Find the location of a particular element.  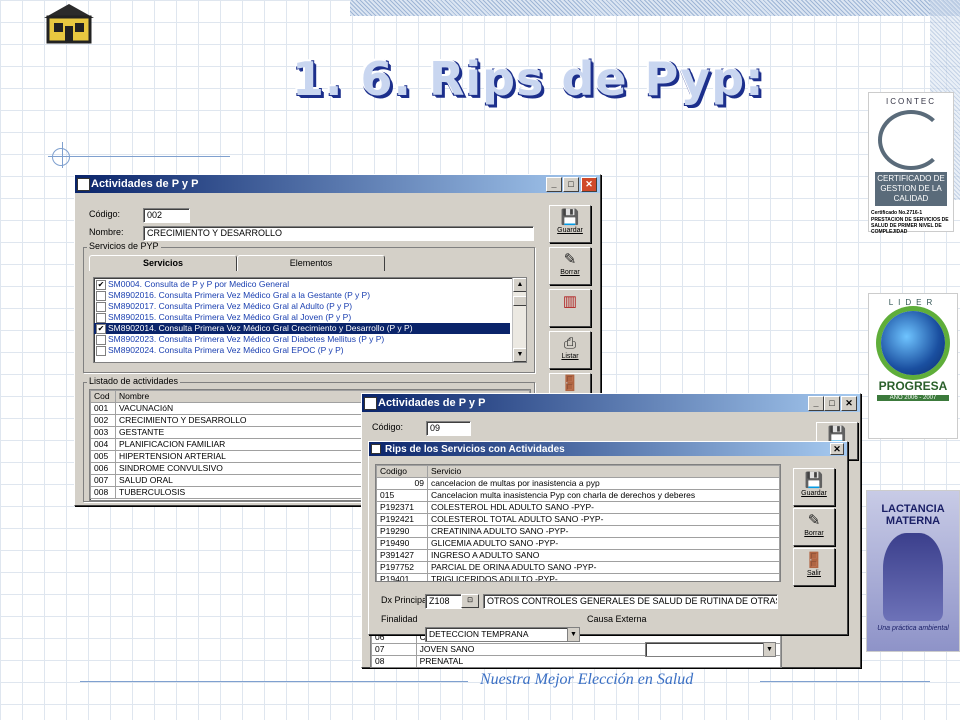

activity-row-cod: 002 is located at coordinates (103, 420).